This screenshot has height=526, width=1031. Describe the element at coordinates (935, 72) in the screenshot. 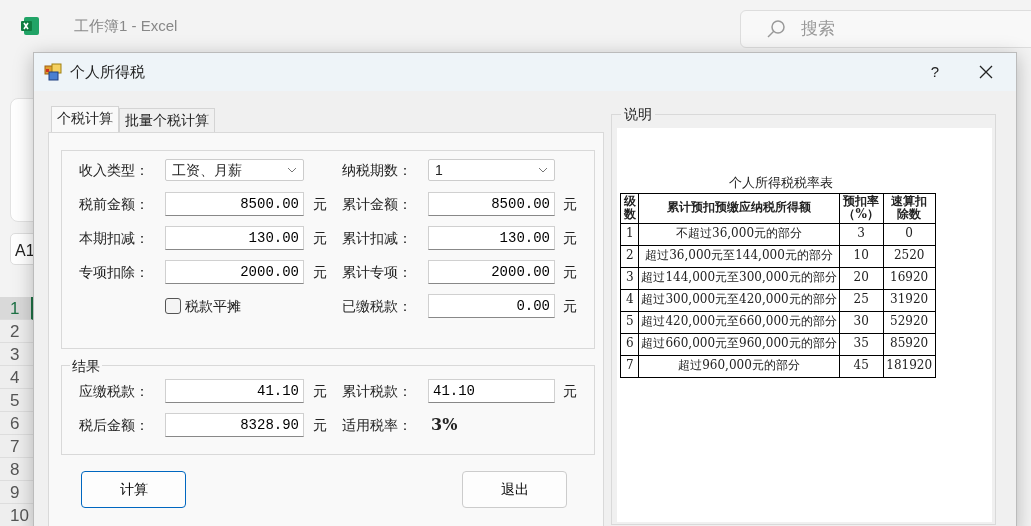

I see `help-button: ?` at that location.